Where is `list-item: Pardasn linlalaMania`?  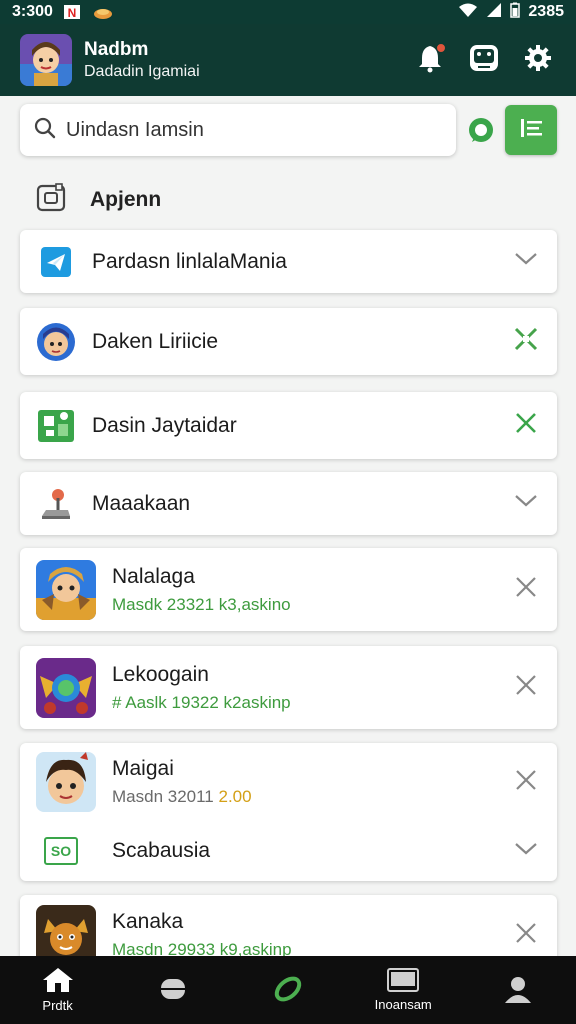 list-item: Pardasn linlalaMania is located at coordinates (288, 261).